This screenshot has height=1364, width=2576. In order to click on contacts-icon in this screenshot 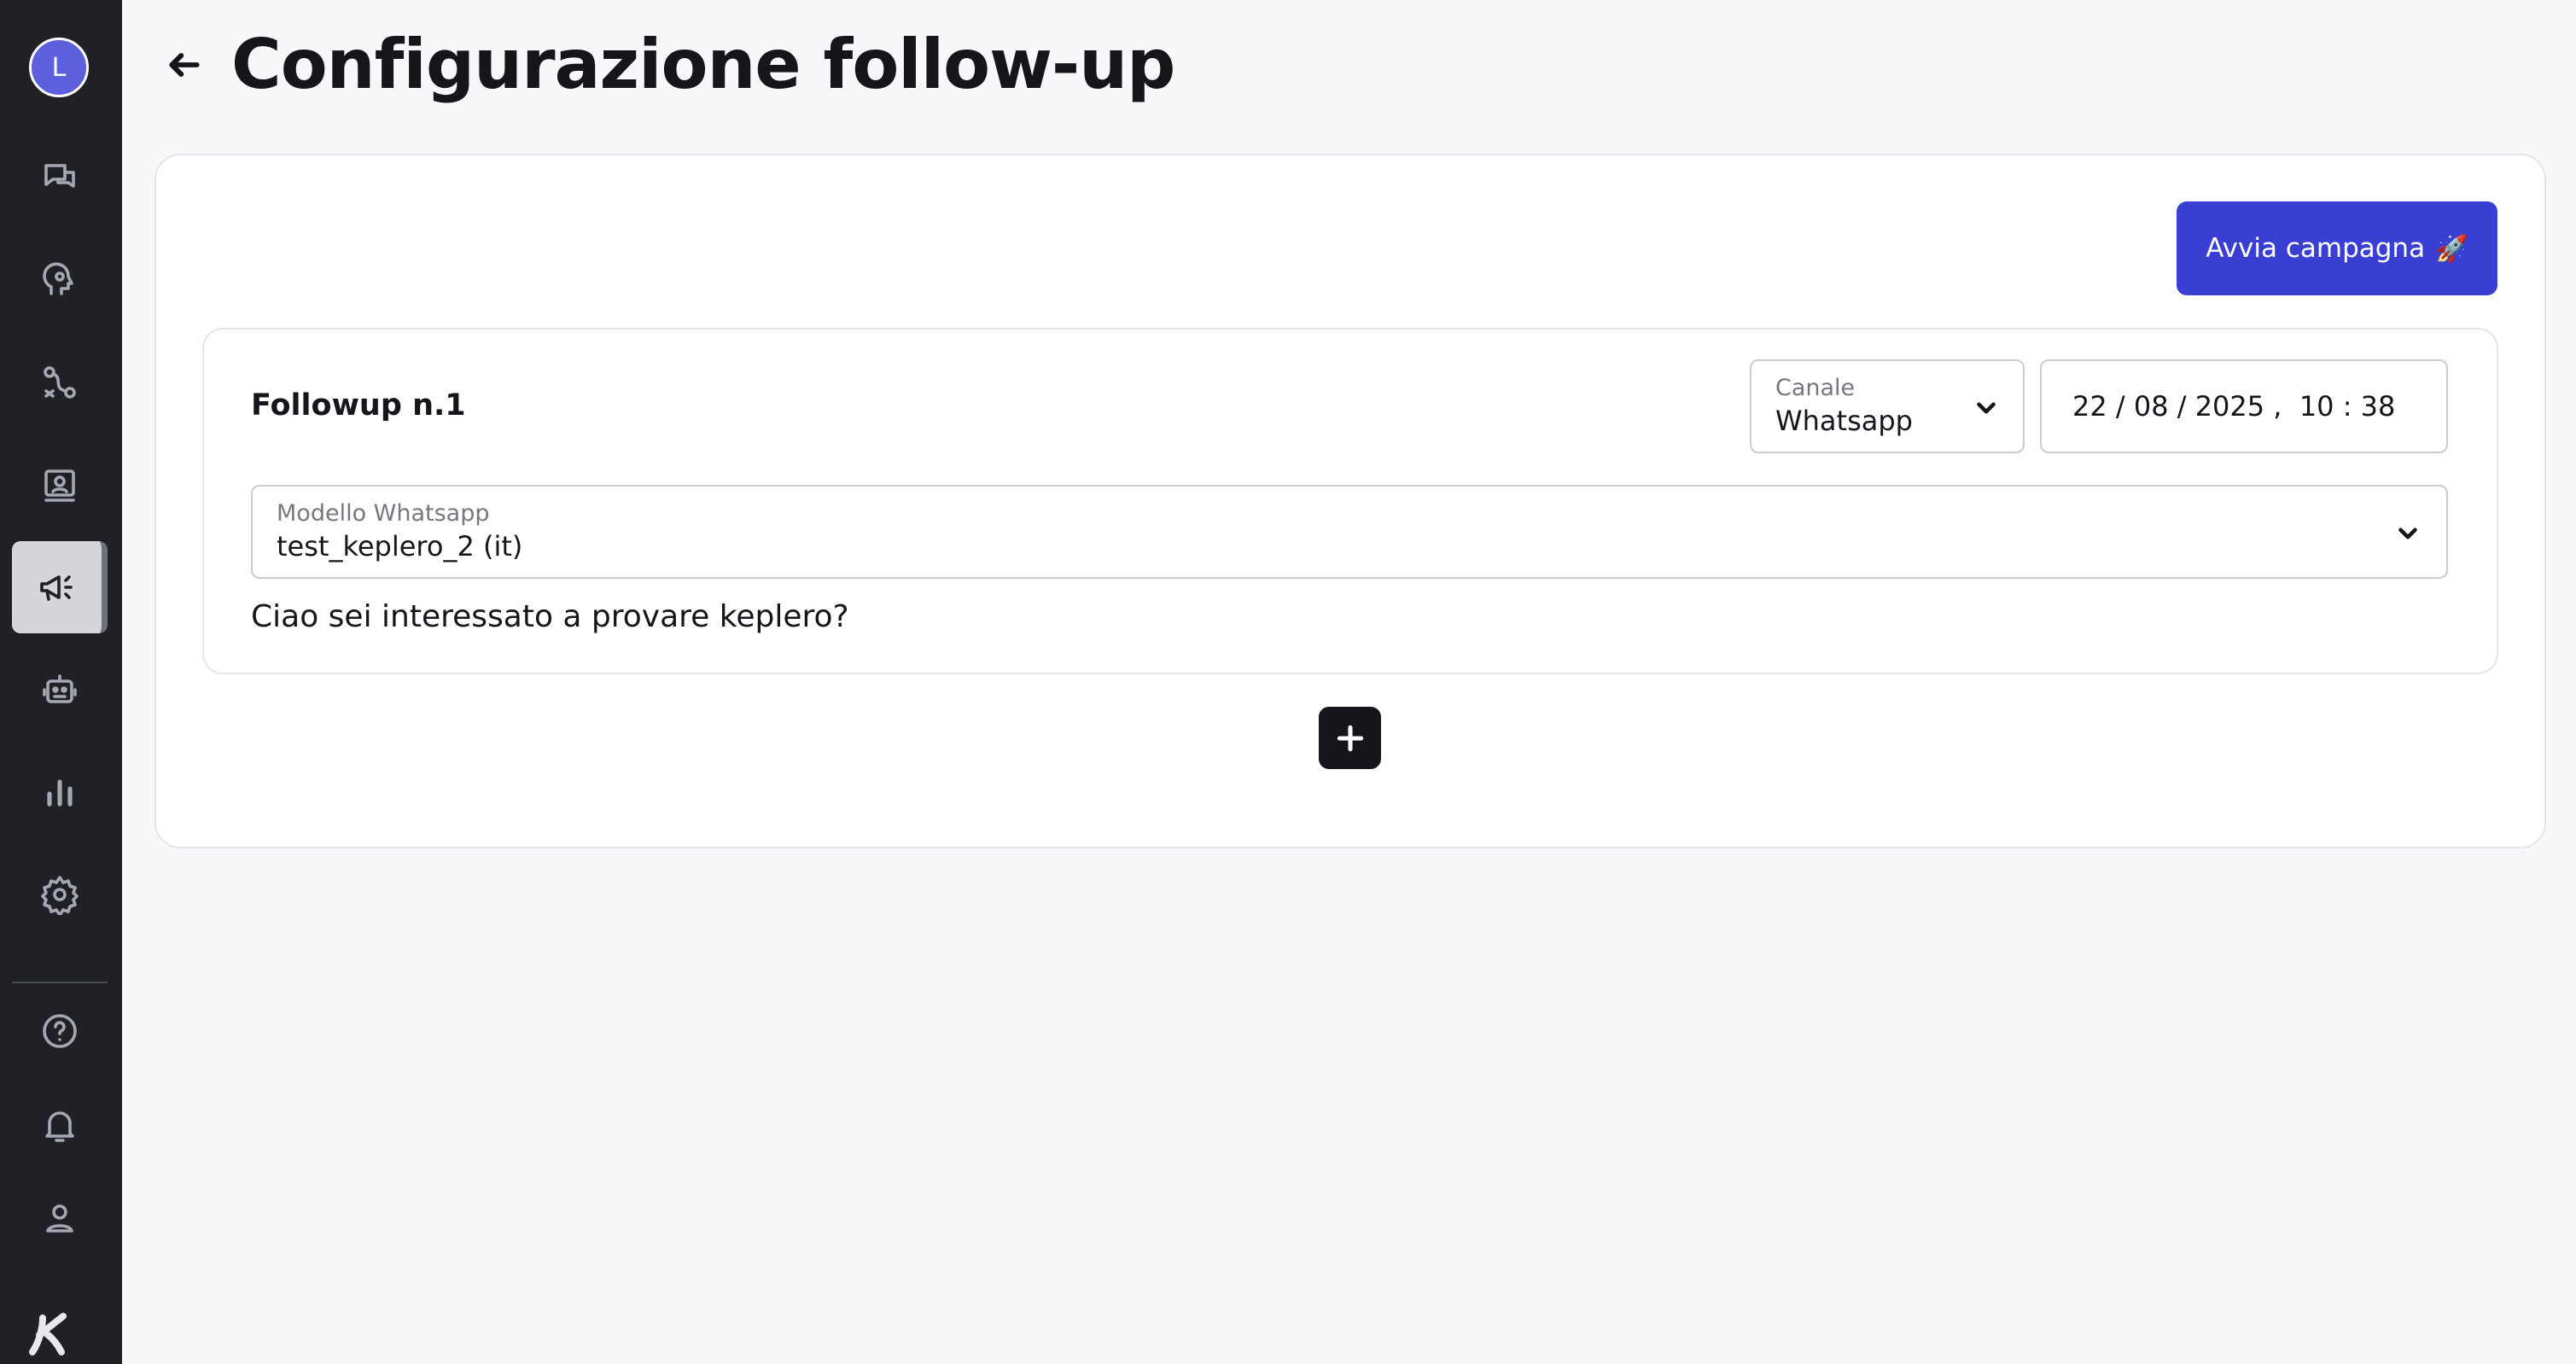, I will do `click(59, 486)`.